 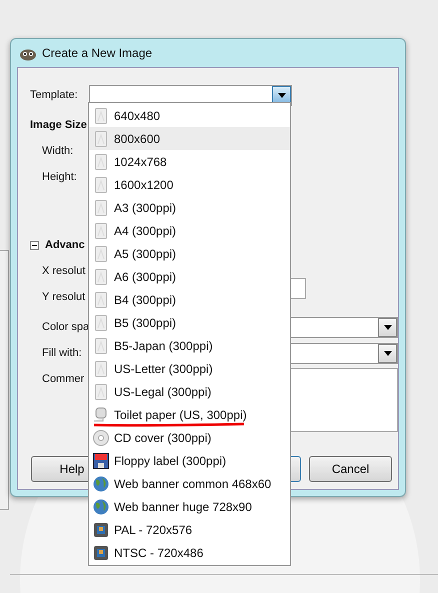 I want to click on fill-with-label: Fill with:, so click(x=62, y=353).